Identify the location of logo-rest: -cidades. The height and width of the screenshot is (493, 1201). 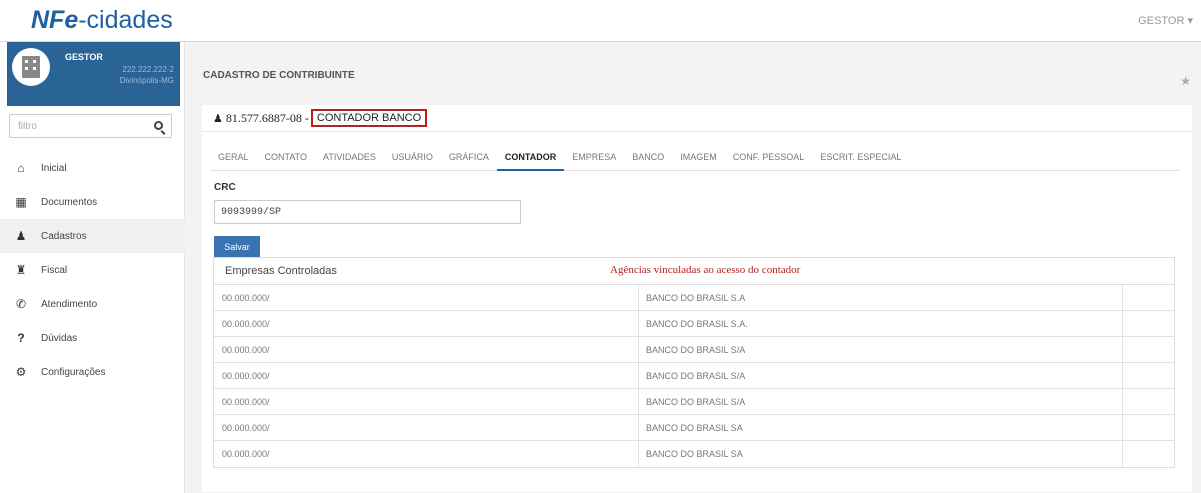
(125, 20).